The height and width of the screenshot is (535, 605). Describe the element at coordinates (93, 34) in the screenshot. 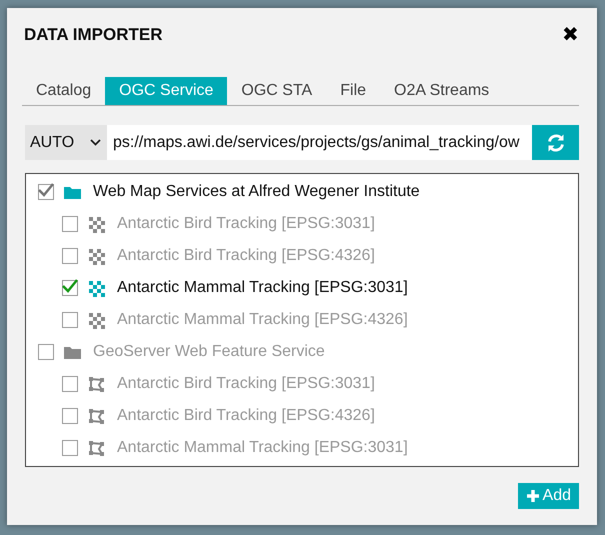

I see `dialog-title: DATA IMPORTER` at that location.